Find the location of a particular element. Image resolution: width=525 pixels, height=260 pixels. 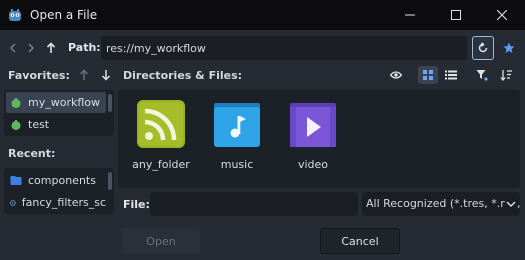

file-item-label: video is located at coordinates (313, 164).